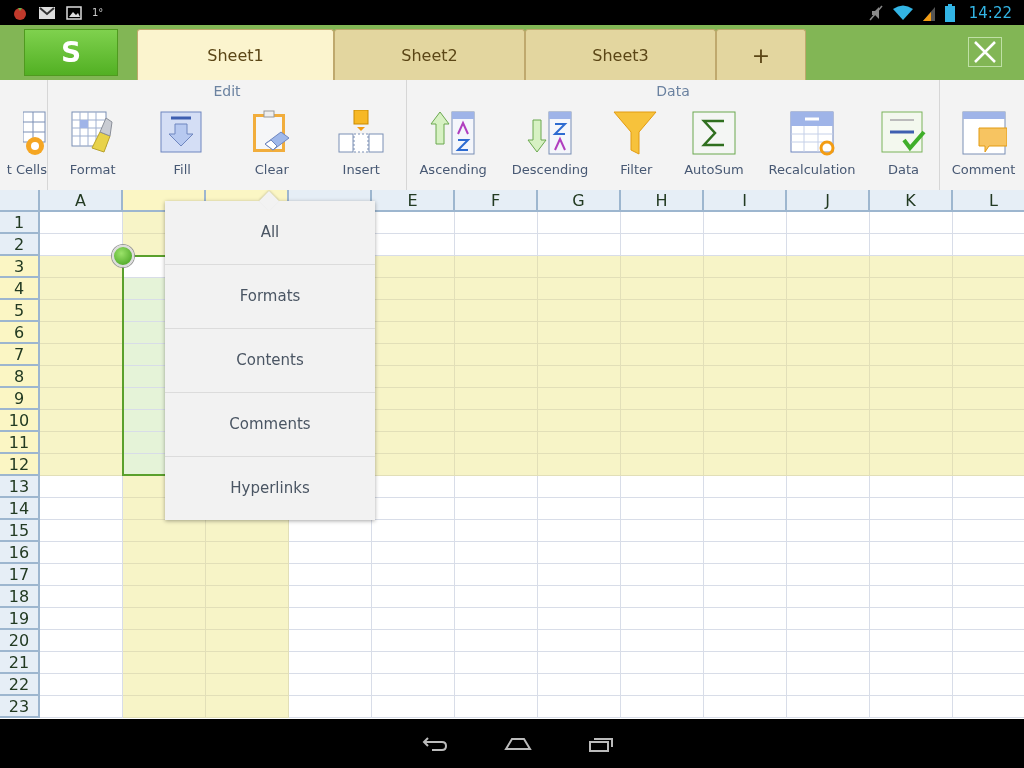 The height and width of the screenshot is (768, 1024). What do you see at coordinates (361, 140) in the screenshot?
I see `ribbon-tool-button: Insert` at bounding box center [361, 140].